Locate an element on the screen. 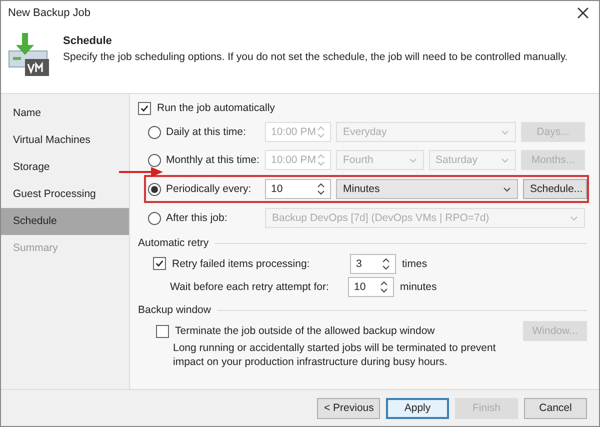 The image size is (600, 427). radio-label: After this job: is located at coordinates (197, 218).